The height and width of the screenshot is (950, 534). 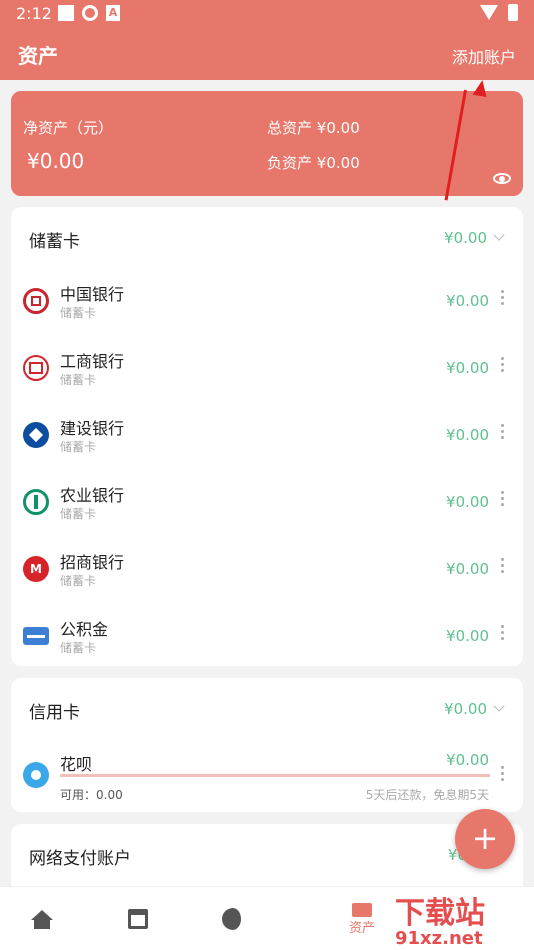 What do you see at coordinates (338, 163) in the screenshot?
I see `debt-assets-value: ¥0.00` at bounding box center [338, 163].